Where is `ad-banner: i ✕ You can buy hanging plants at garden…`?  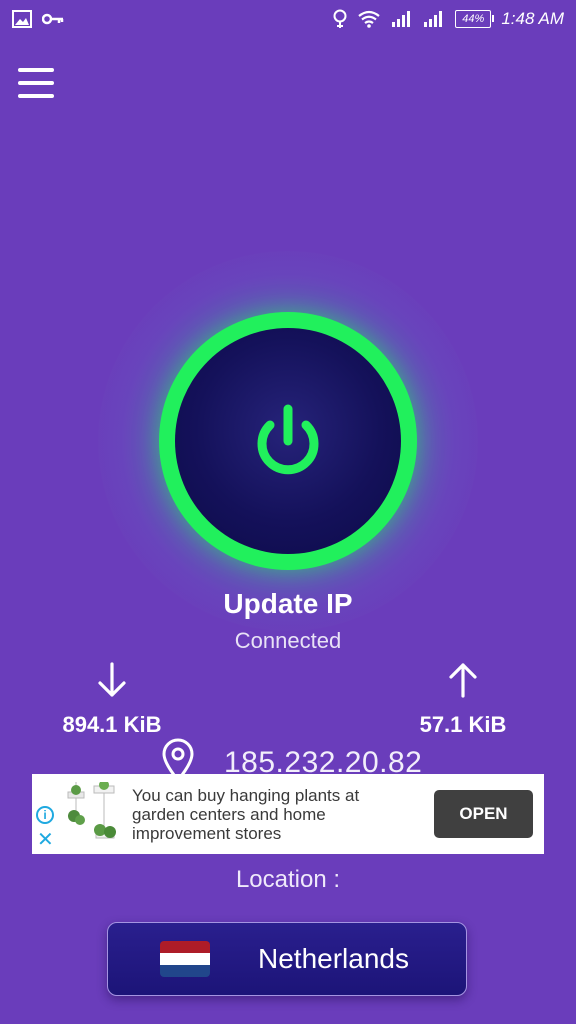 ad-banner: i ✕ You can buy hanging plants at garden… is located at coordinates (288, 814).